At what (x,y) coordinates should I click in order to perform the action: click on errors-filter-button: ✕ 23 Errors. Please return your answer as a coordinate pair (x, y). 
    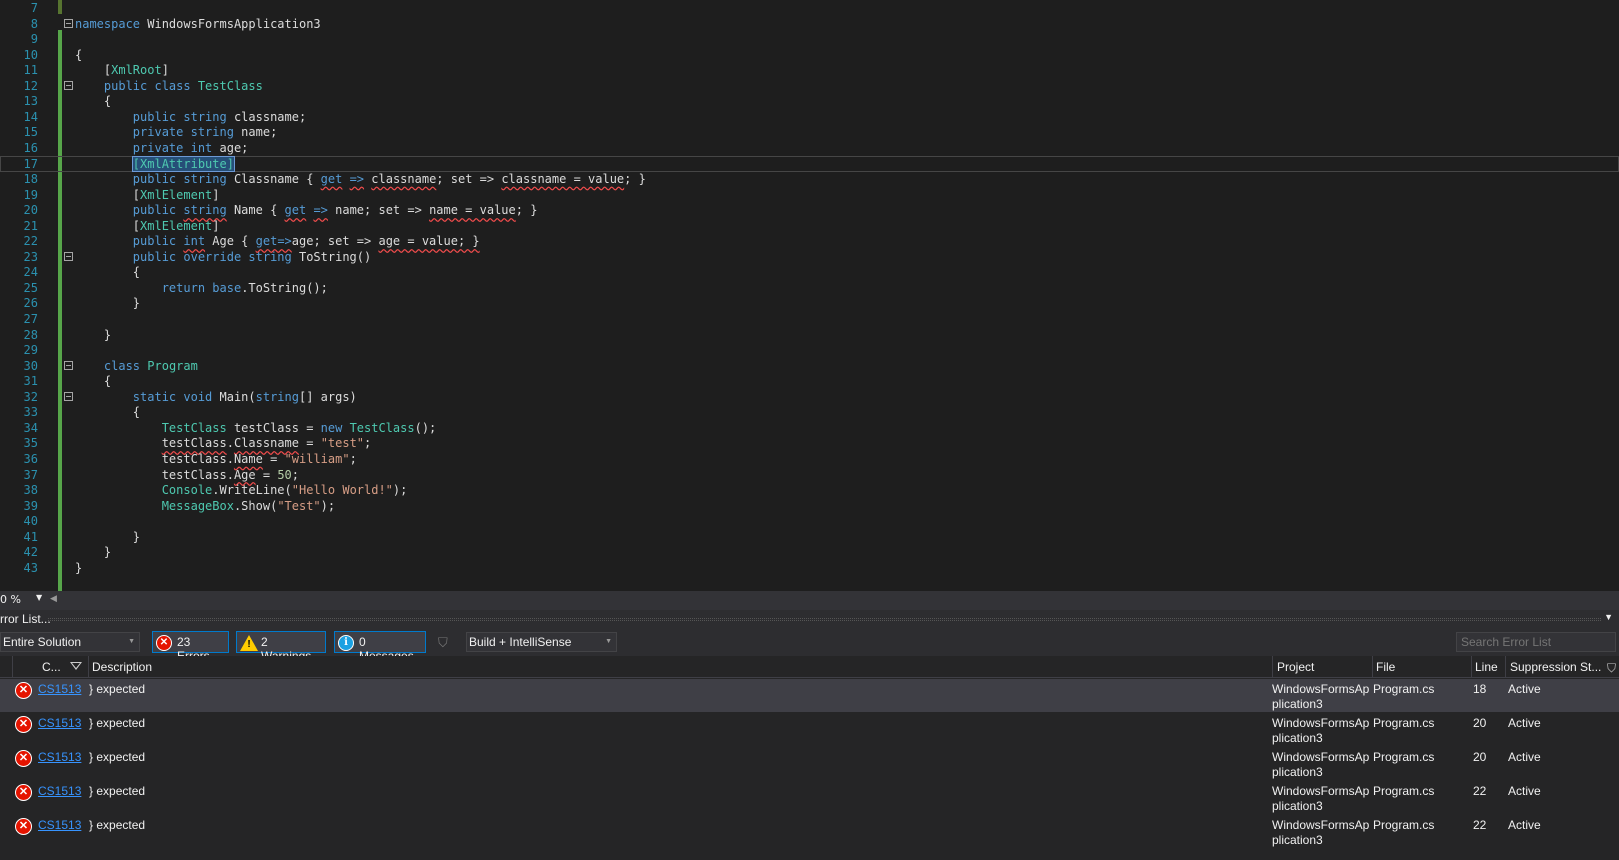
    Looking at the image, I should click on (190, 647).